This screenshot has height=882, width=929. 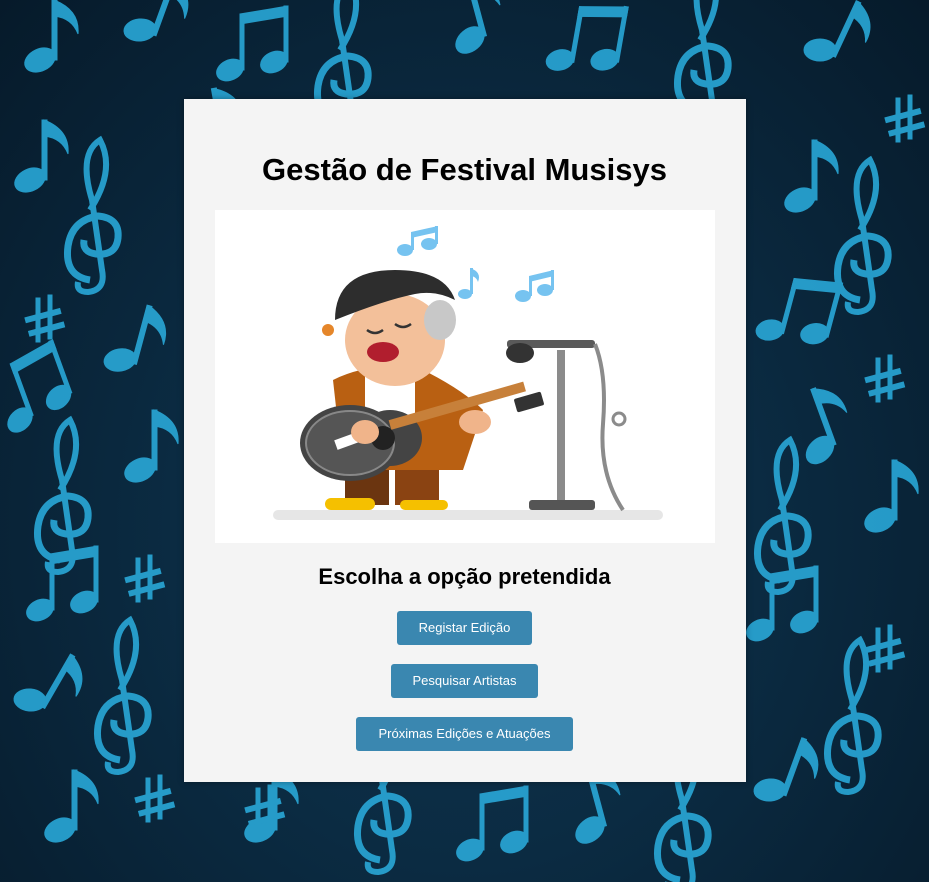 What do you see at coordinates (464, 681) in the screenshot?
I see `search-artists-button: Pesquisar Artistas` at bounding box center [464, 681].